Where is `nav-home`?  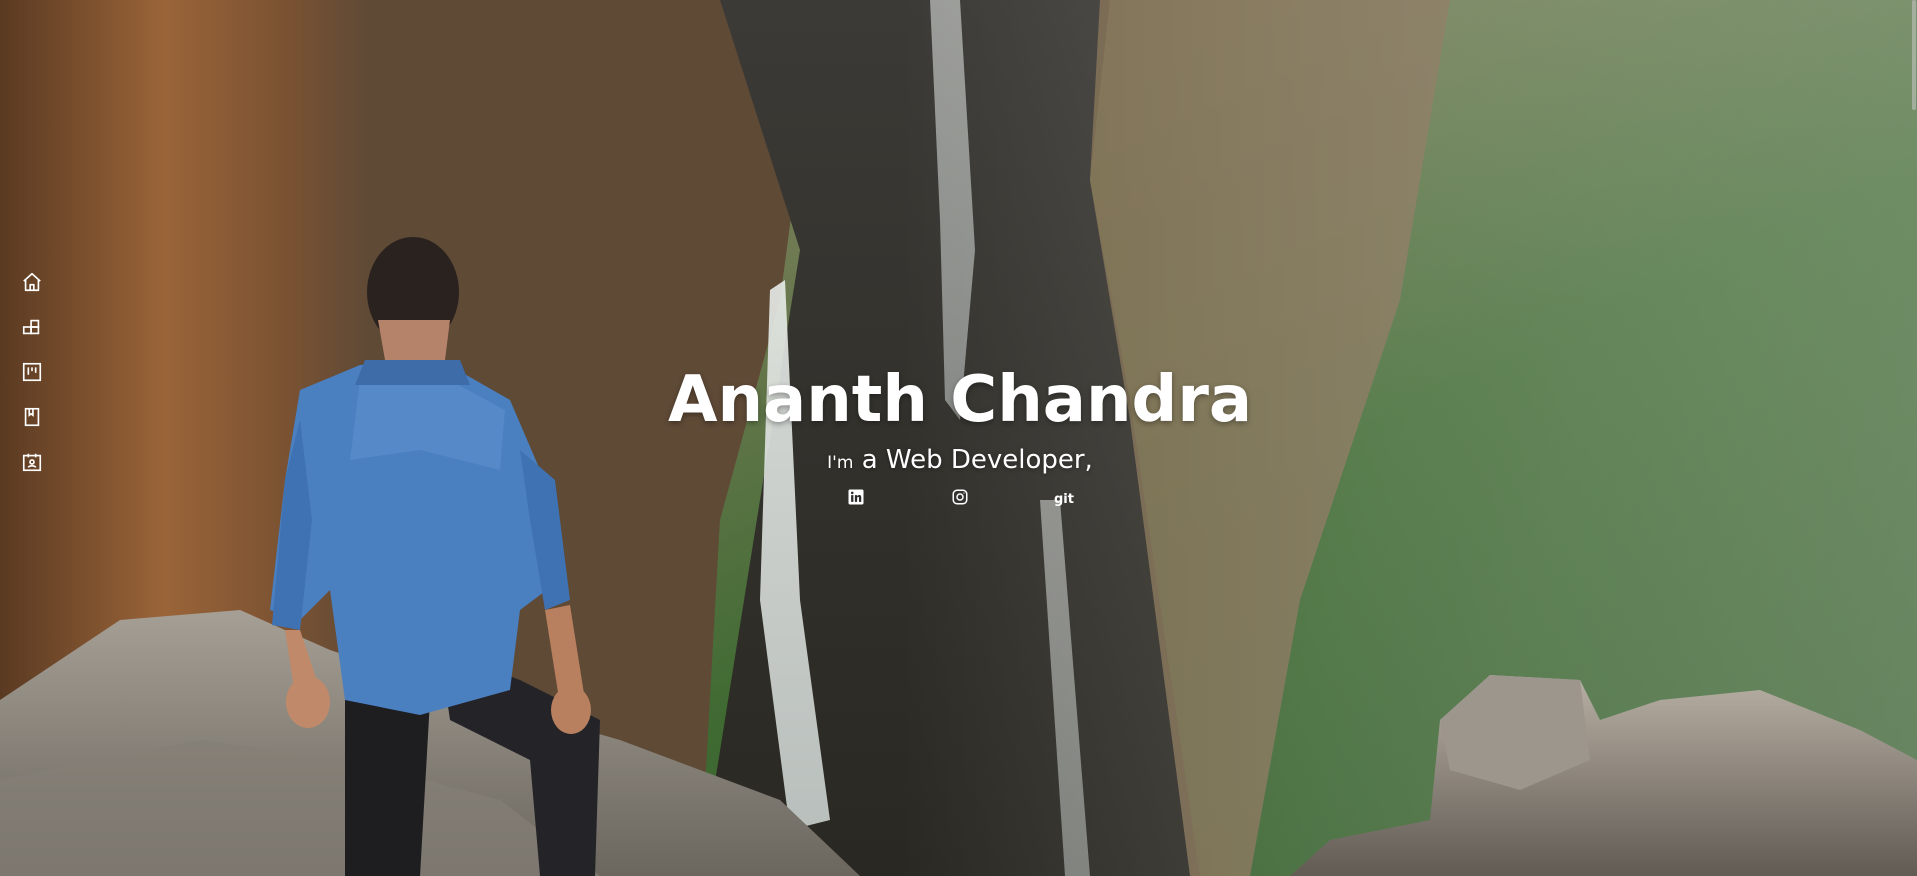
nav-home is located at coordinates (32, 282).